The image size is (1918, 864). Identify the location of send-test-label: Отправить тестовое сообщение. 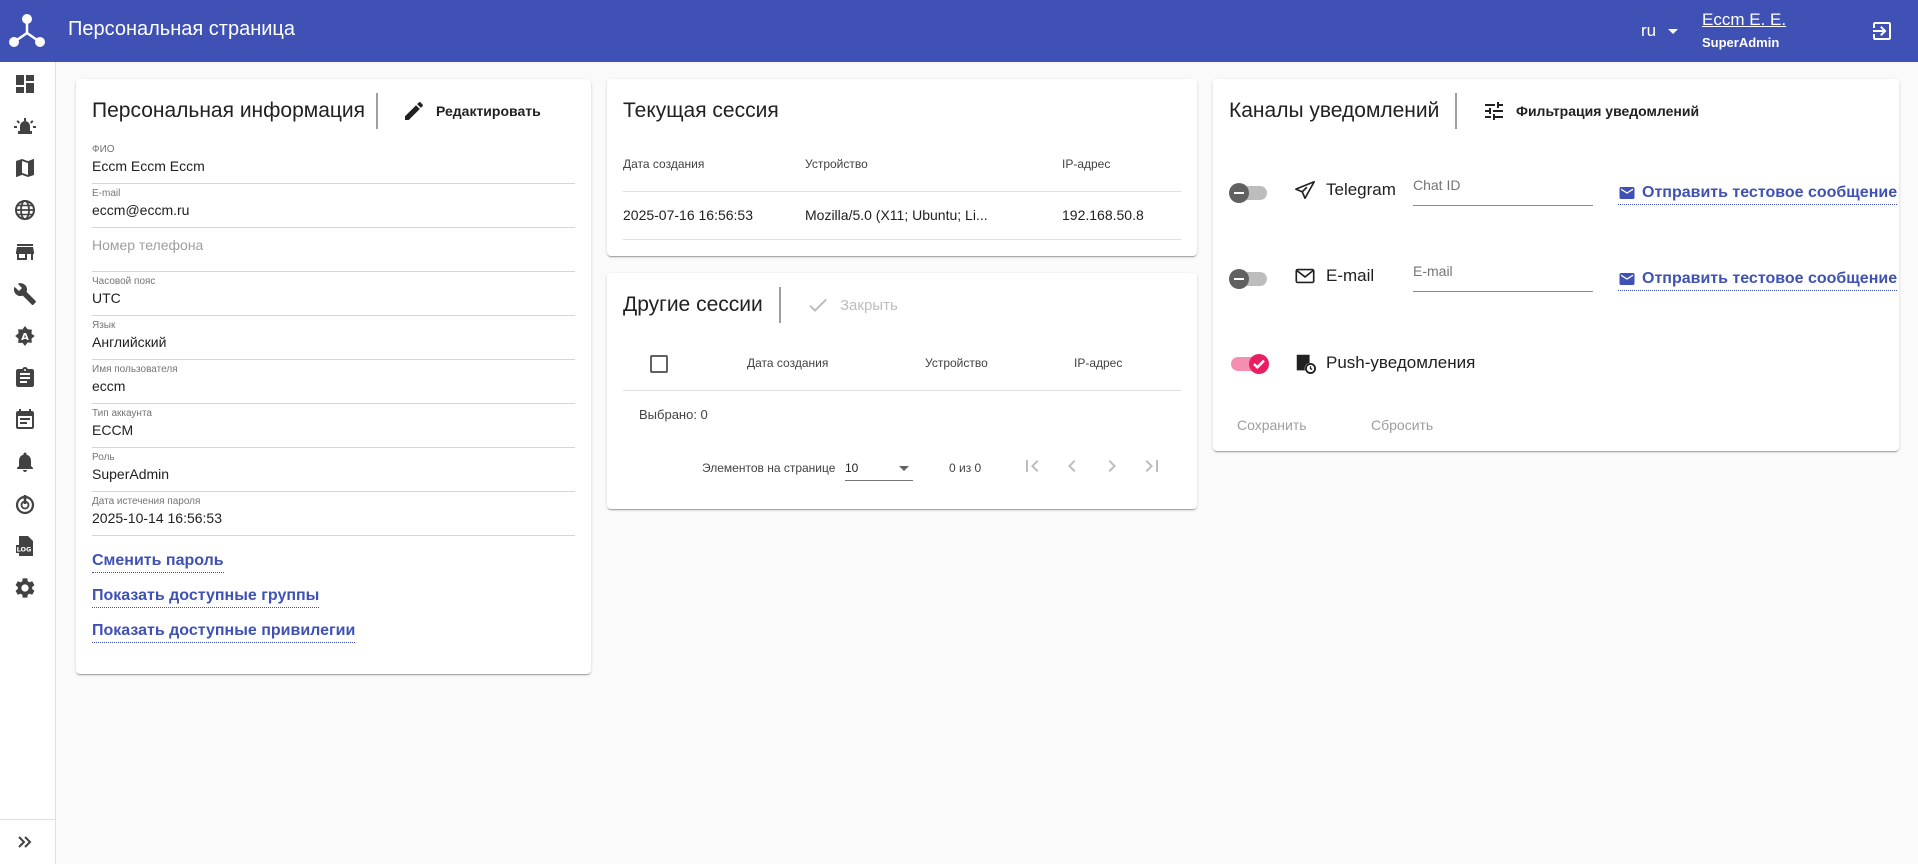
(1770, 192).